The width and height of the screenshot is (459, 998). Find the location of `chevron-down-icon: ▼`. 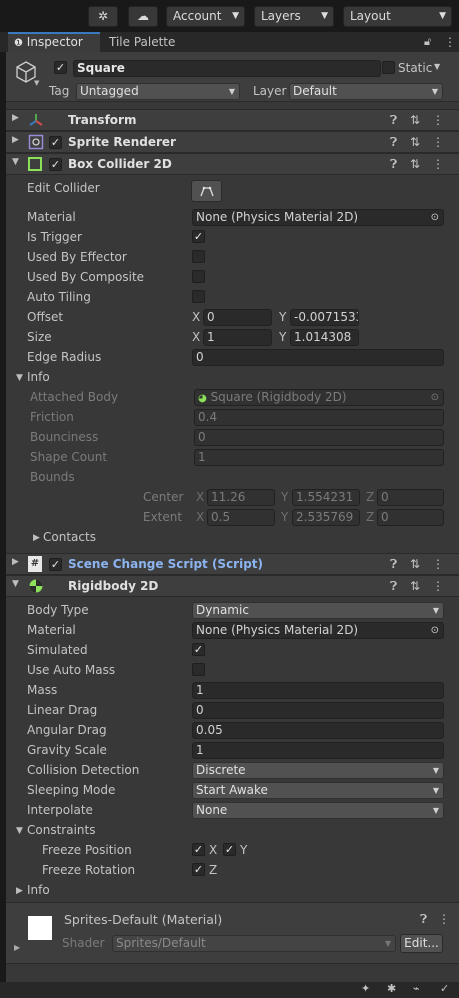

chevron-down-icon: ▼ is located at coordinates (387, 943).